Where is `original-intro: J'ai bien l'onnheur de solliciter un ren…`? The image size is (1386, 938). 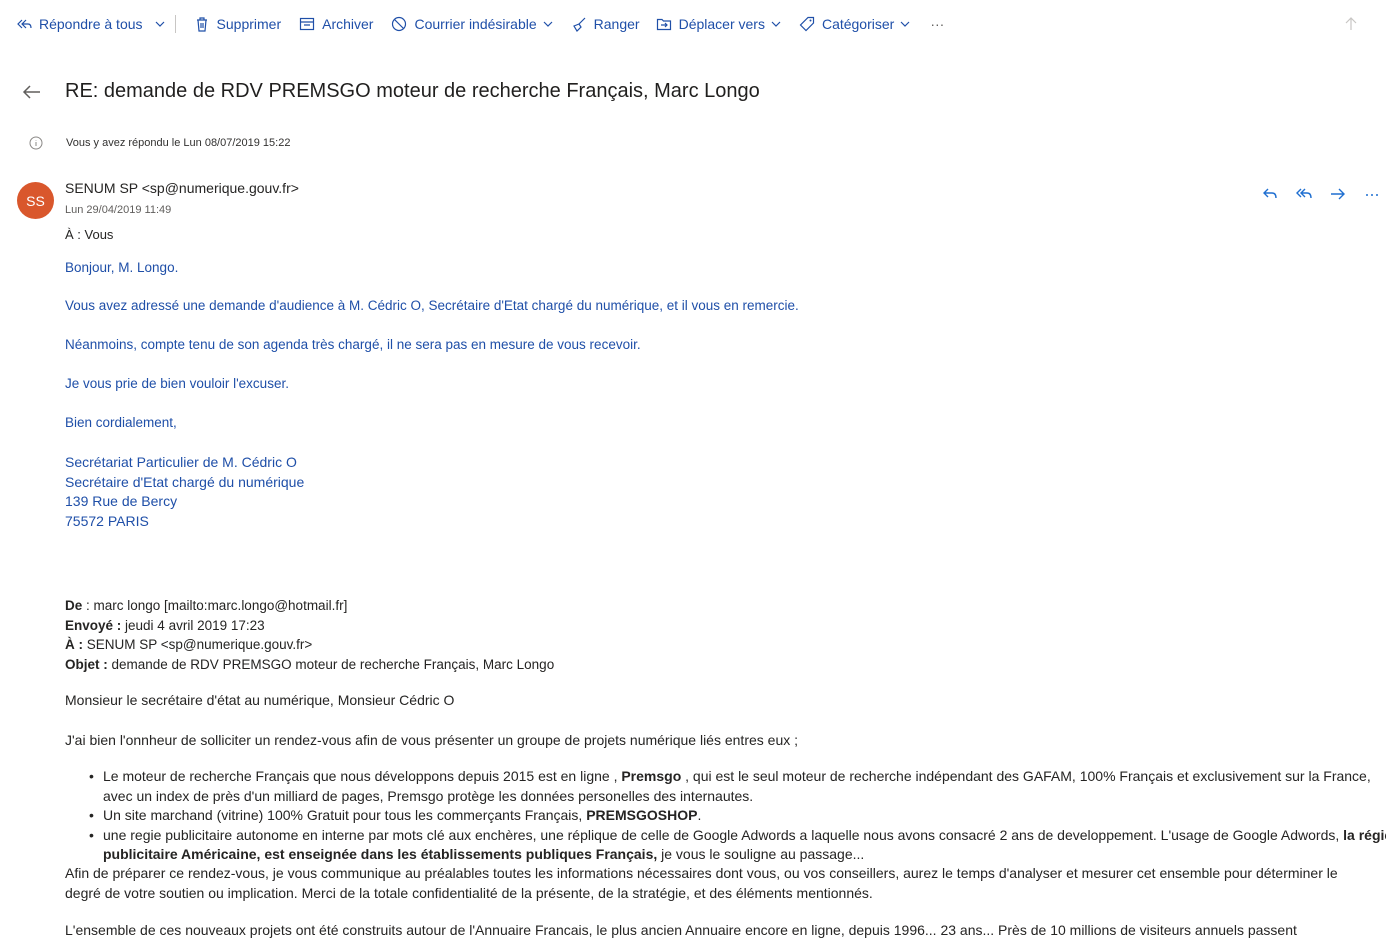 original-intro: J'ai bien l'onnheur de solliciter un ren… is located at coordinates (432, 740).